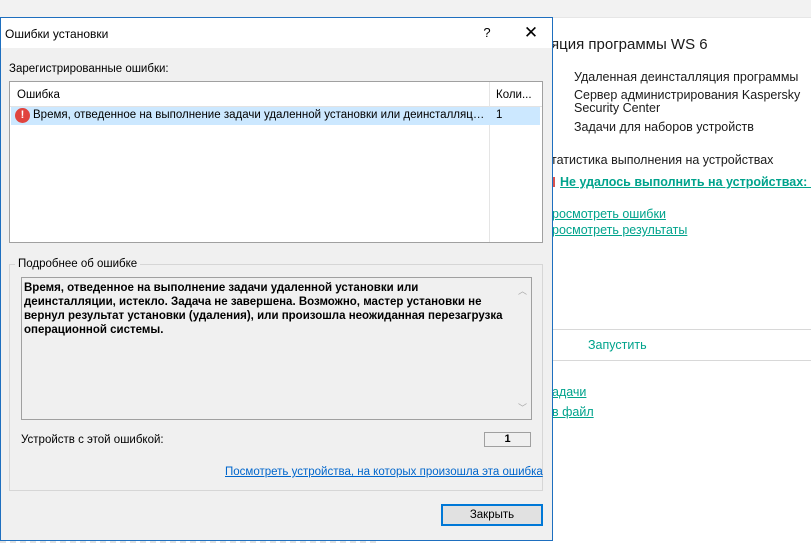 Image resolution: width=811 pixels, height=543 pixels. What do you see at coordinates (573, 412) in the screenshot?
I see `bg-export-link: в файл` at bounding box center [573, 412].